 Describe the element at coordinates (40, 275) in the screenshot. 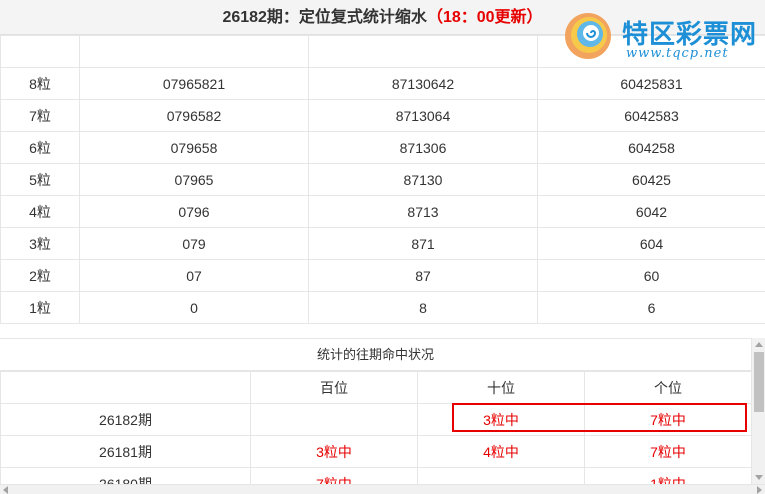

I see `row-label: 2粒` at that location.